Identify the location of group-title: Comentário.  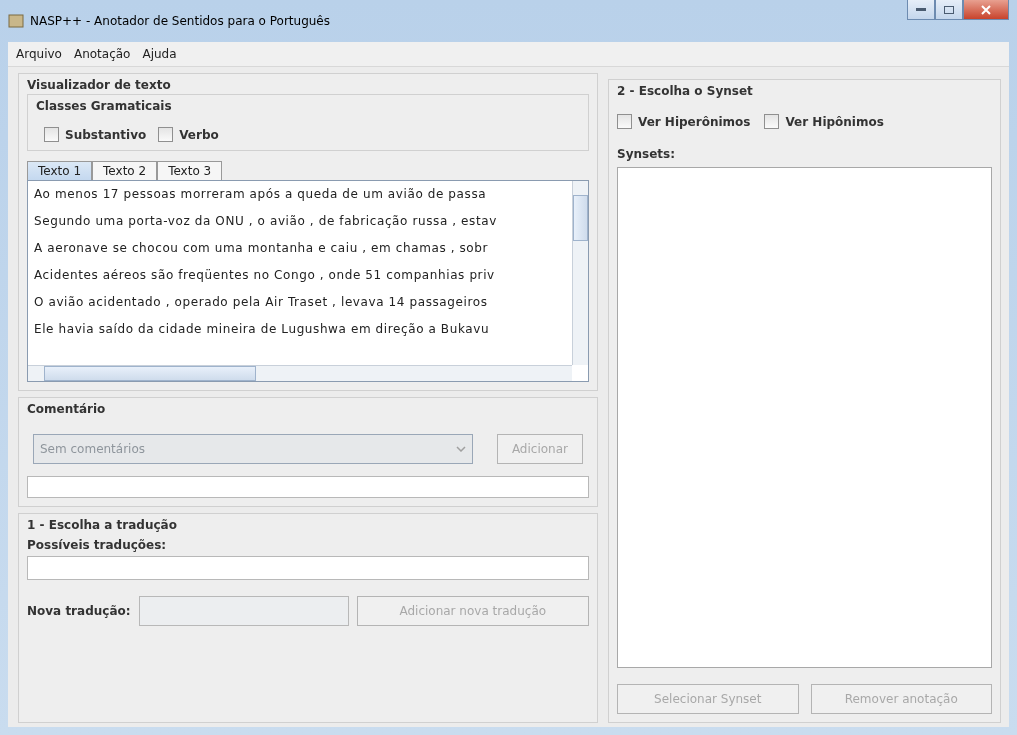
(67, 409).